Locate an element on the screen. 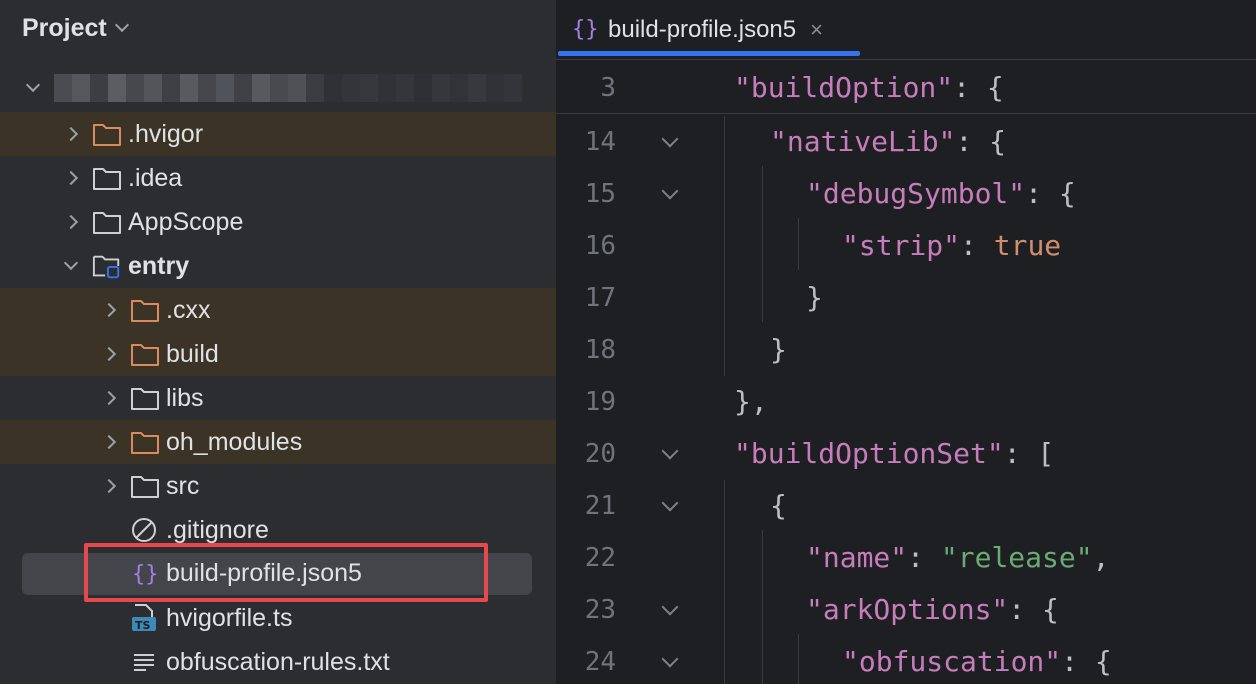  tree-item-label: libs is located at coordinates (185, 397).